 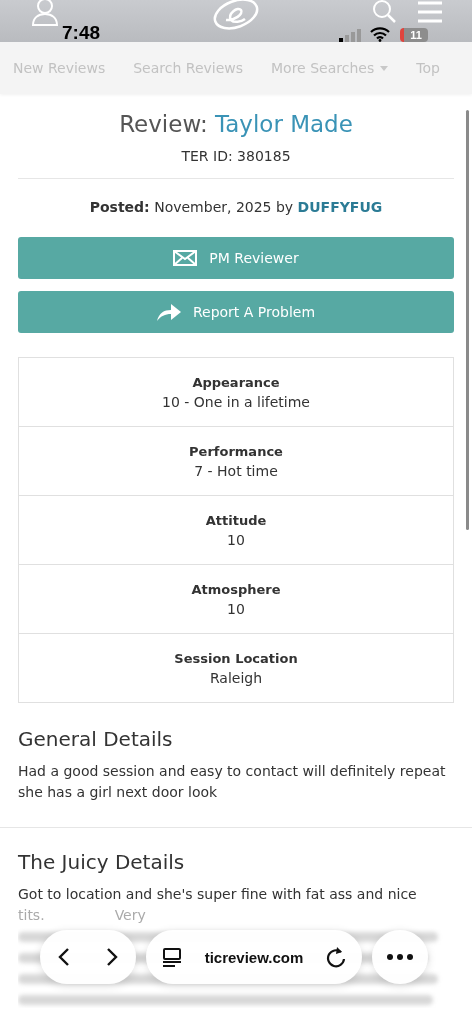 I want to click on wifi-icon, so click(x=380, y=34).